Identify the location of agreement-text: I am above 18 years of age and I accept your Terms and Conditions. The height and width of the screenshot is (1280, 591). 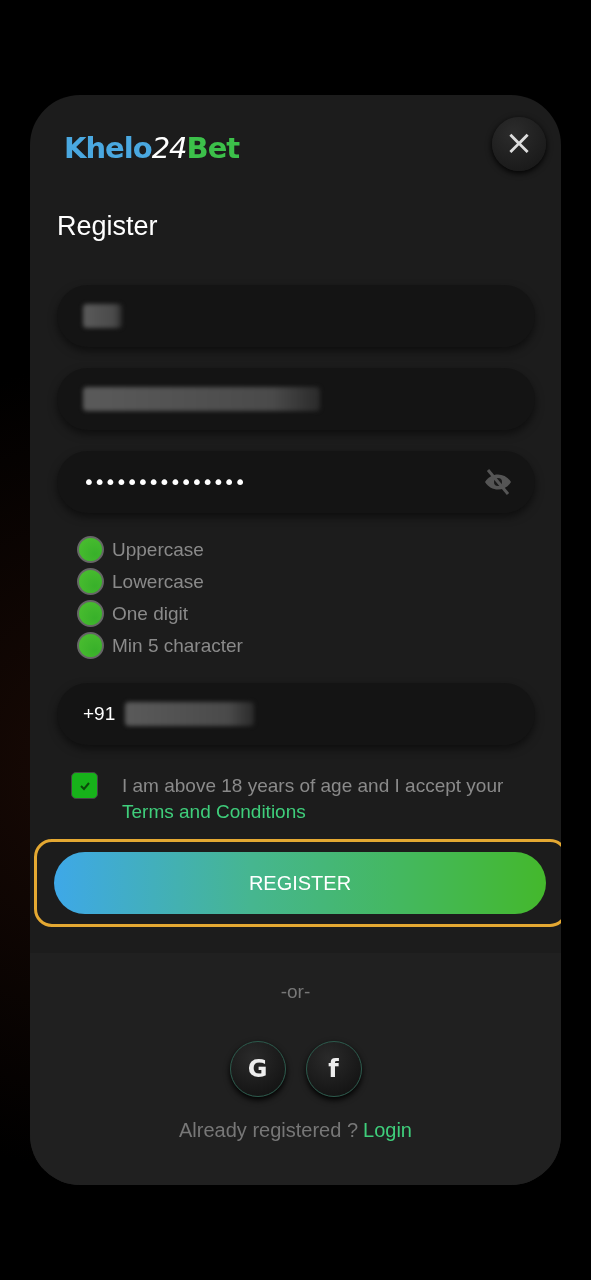
(313, 799).